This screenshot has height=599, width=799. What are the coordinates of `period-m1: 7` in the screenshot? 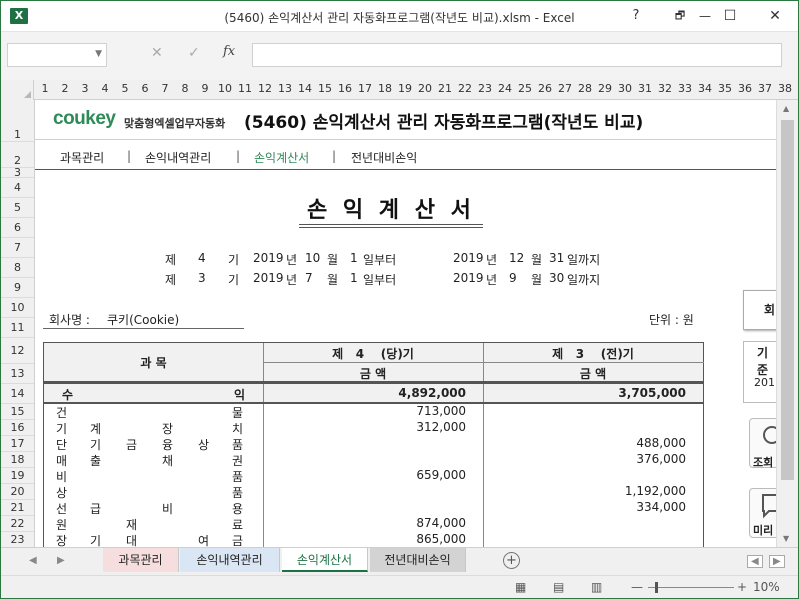 It's located at (309, 278).